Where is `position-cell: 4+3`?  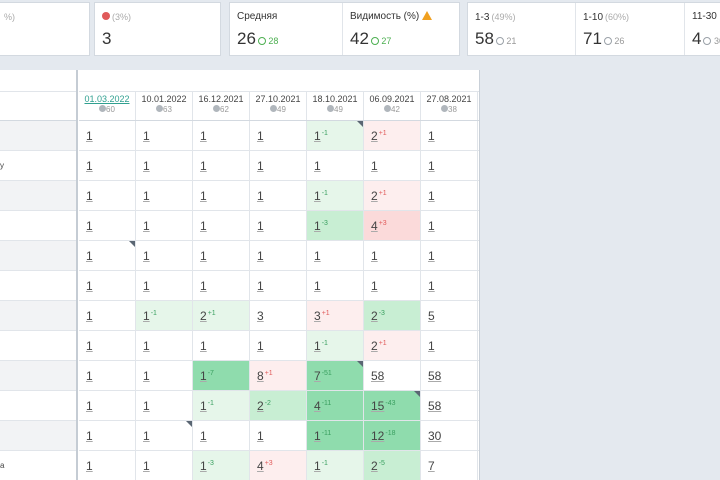
position-cell: 4+3 is located at coordinates (278, 465).